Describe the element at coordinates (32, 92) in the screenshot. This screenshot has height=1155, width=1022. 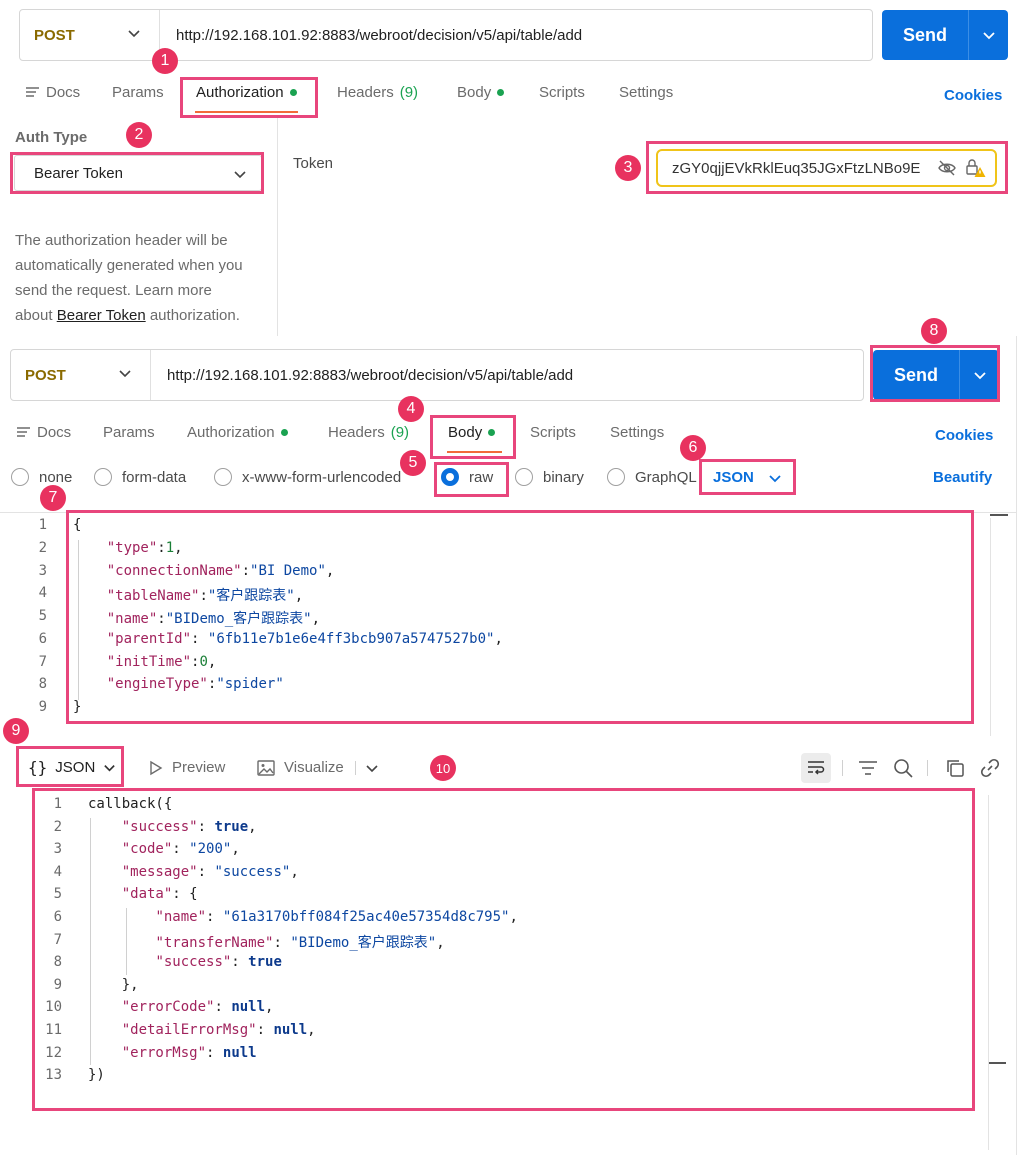
I see `docs-icon` at that location.